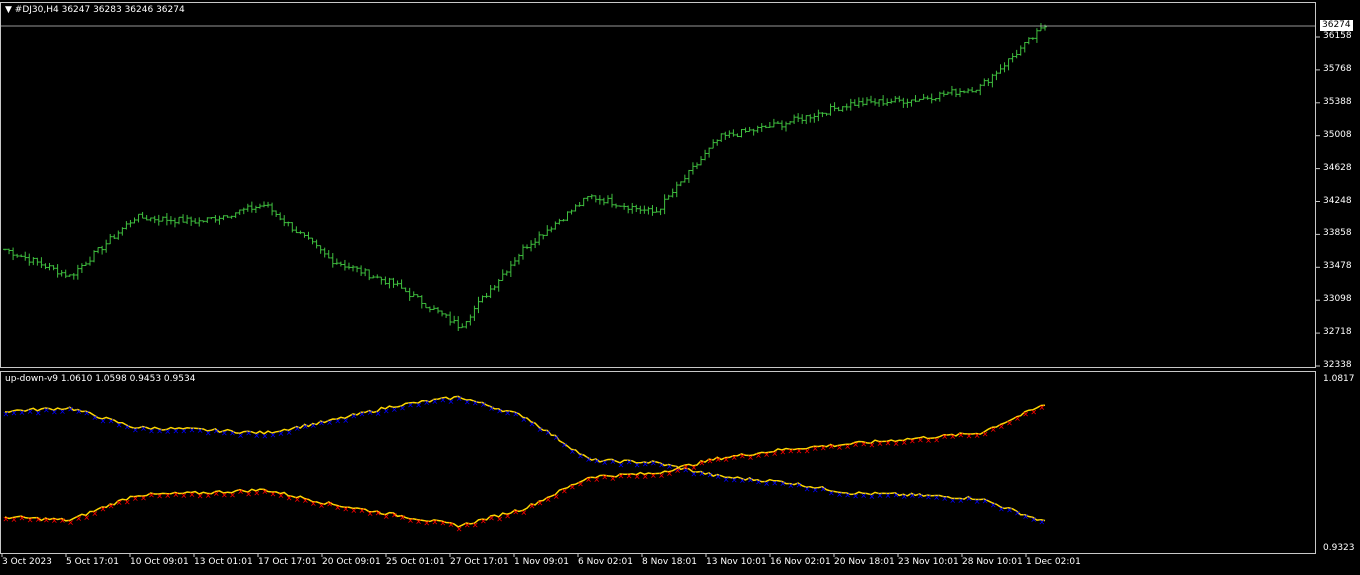  What do you see at coordinates (541, 562) in the screenshot?
I see `time-axis-label: 1 Nov 09:01` at bounding box center [541, 562].